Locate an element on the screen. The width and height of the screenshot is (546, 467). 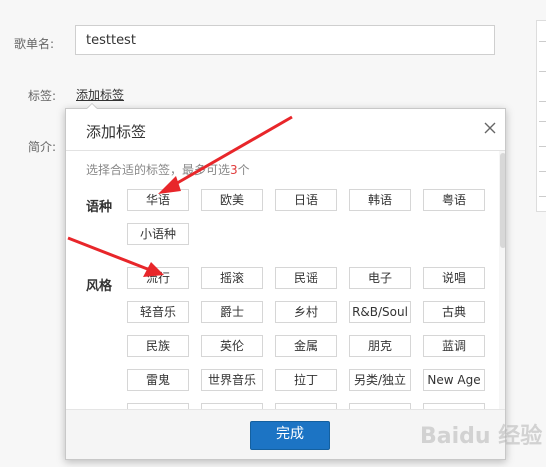
tag-button: 粤语 is located at coordinates (454, 200).